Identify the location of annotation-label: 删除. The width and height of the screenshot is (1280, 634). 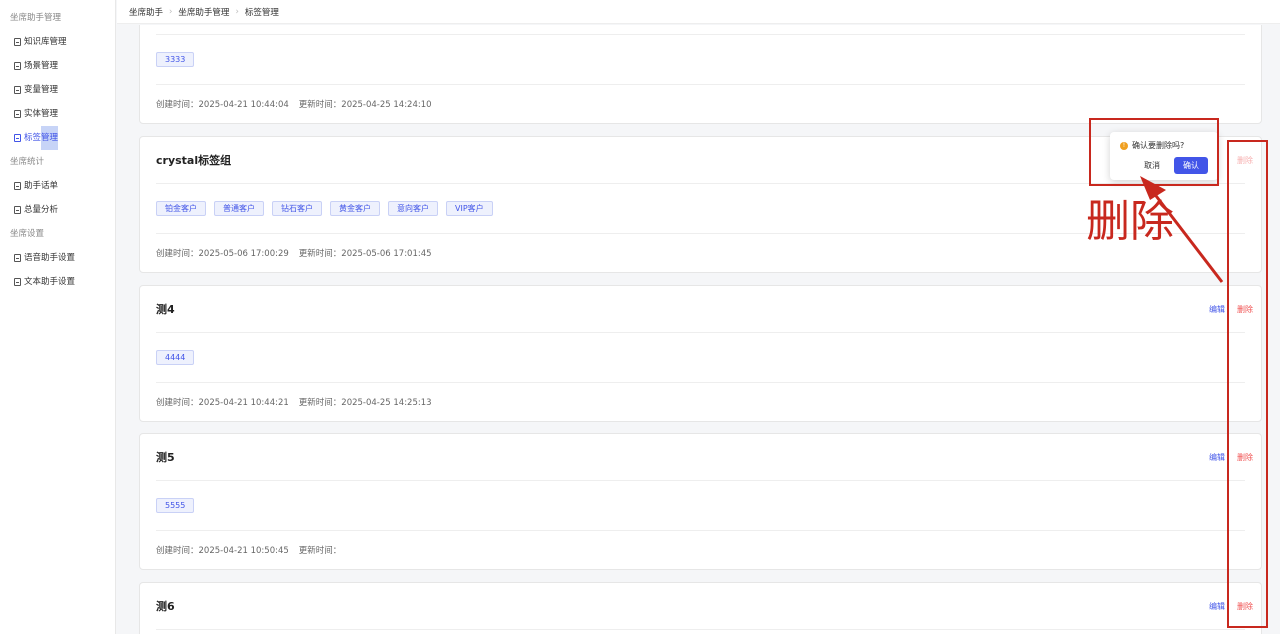
(1130, 221).